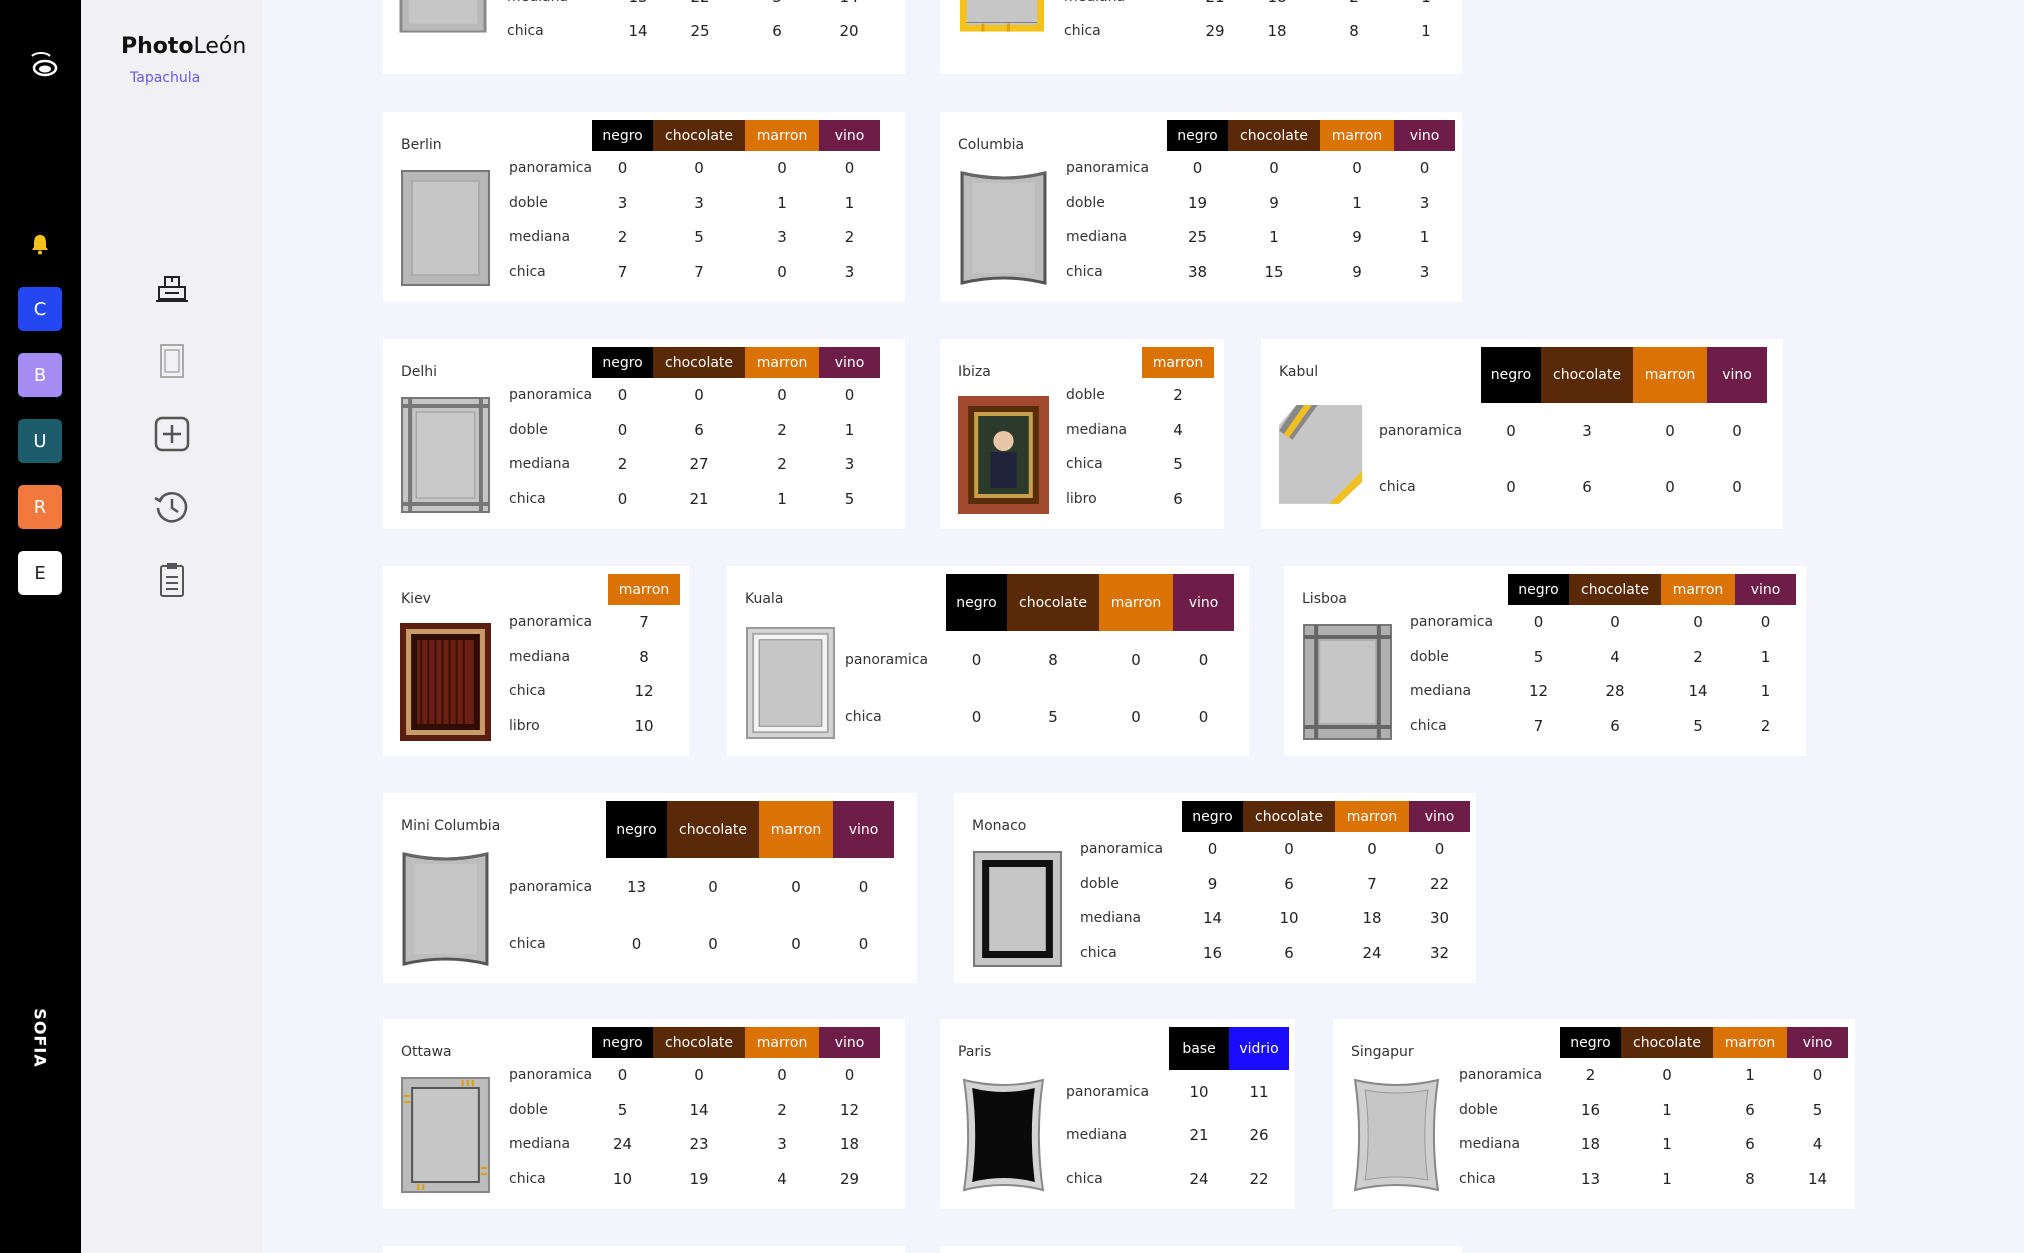  Describe the element at coordinates (43, 64) in the screenshot. I see `logo-swirl-icon` at that location.